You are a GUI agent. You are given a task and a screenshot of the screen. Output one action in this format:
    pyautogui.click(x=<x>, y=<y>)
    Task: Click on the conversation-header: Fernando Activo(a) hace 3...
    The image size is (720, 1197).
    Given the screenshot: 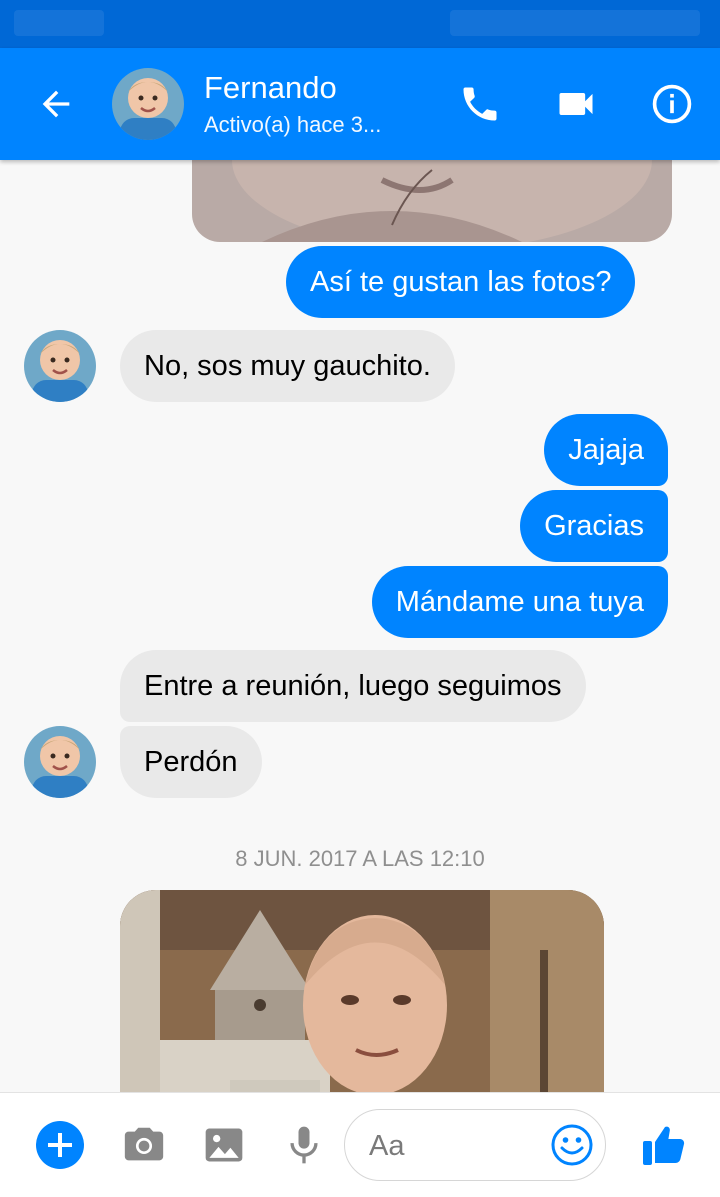 What is the action you would take?
    pyautogui.click(x=360, y=104)
    